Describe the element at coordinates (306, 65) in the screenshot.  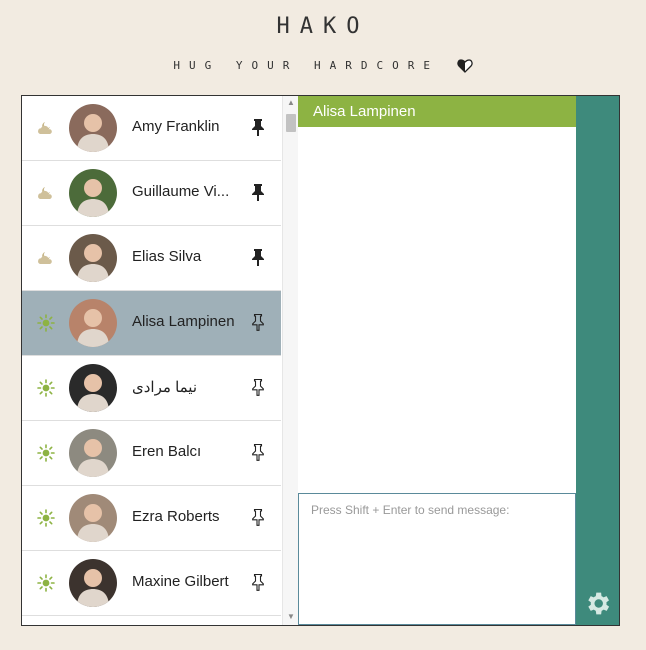
I see `tagline-text: HUG YOUR HARDCORE` at that location.